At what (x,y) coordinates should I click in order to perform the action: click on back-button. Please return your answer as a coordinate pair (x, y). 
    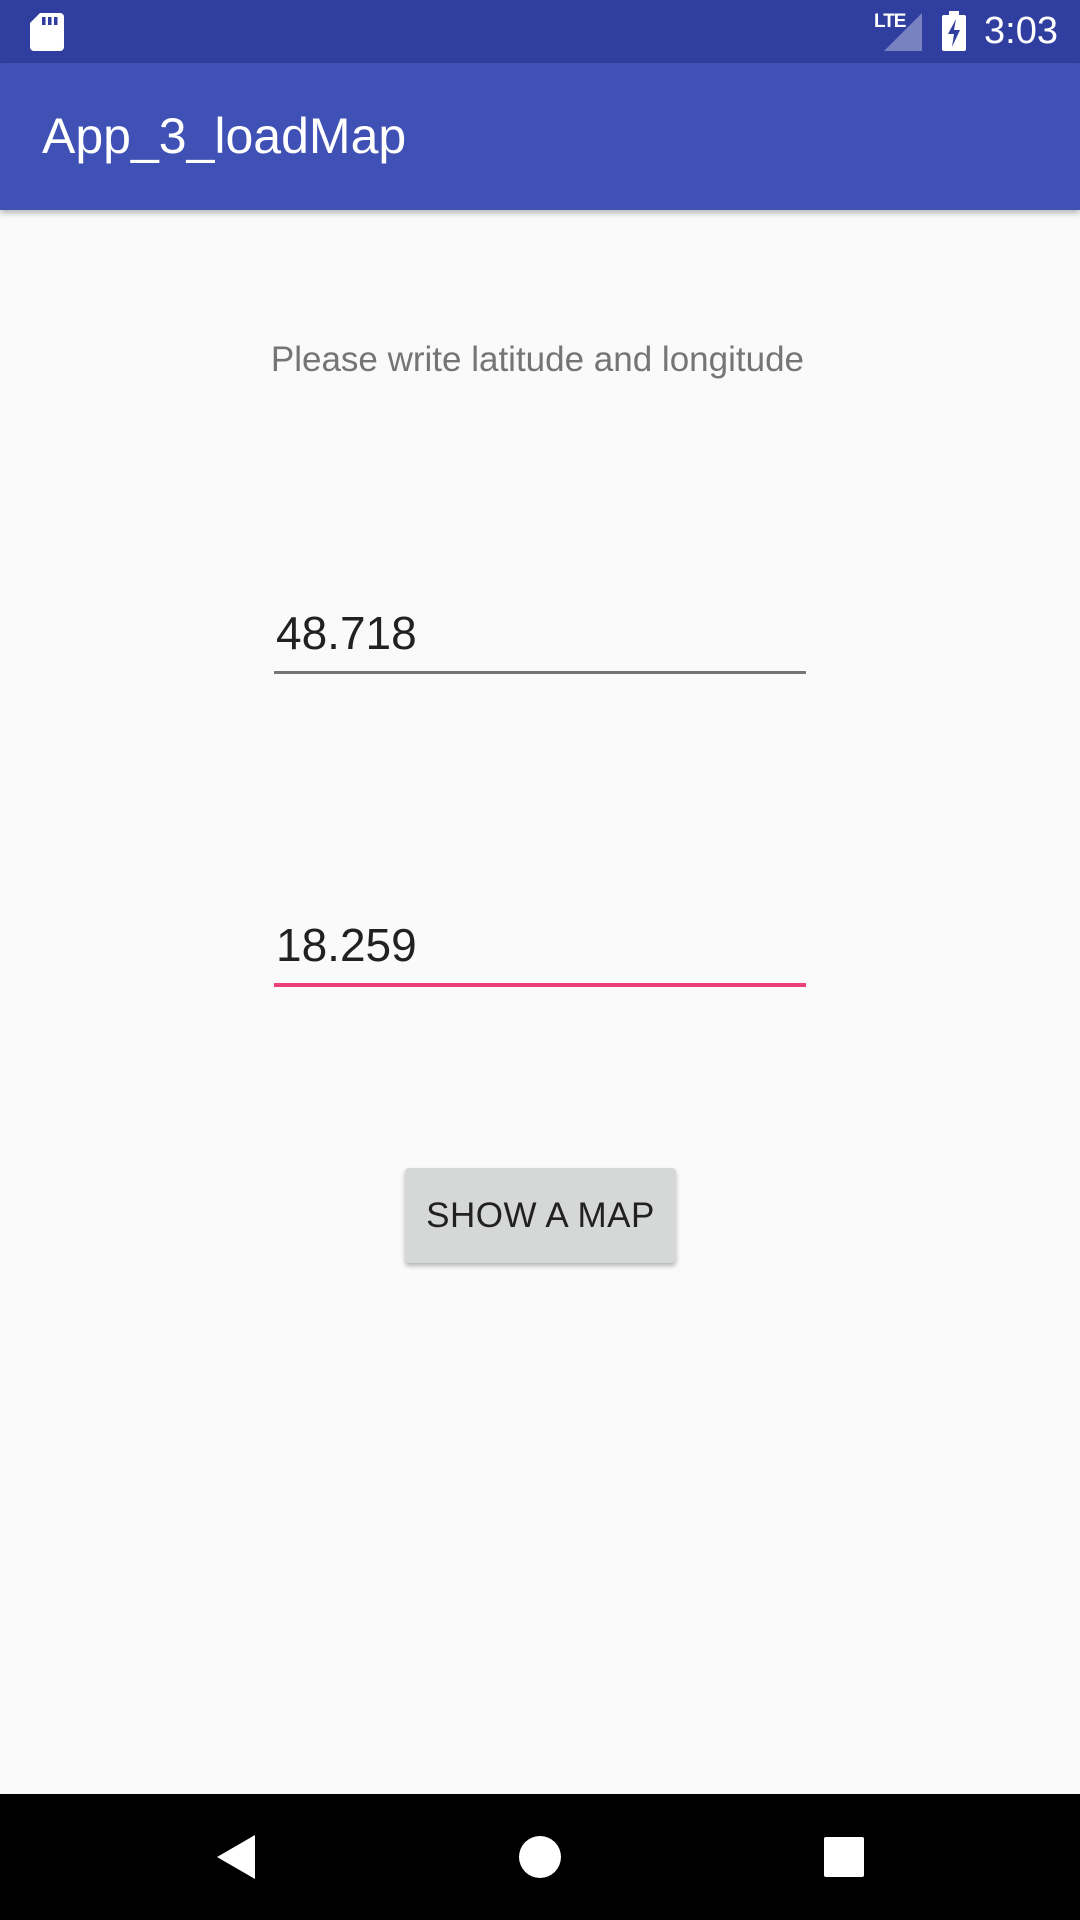
    Looking at the image, I should click on (237, 1857).